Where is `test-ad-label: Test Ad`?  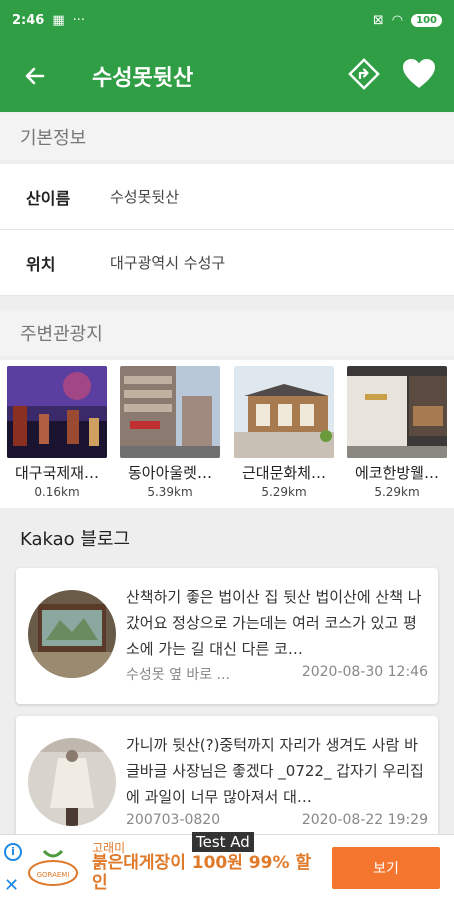 test-ad-label: Test Ad is located at coordinates (223, 842).